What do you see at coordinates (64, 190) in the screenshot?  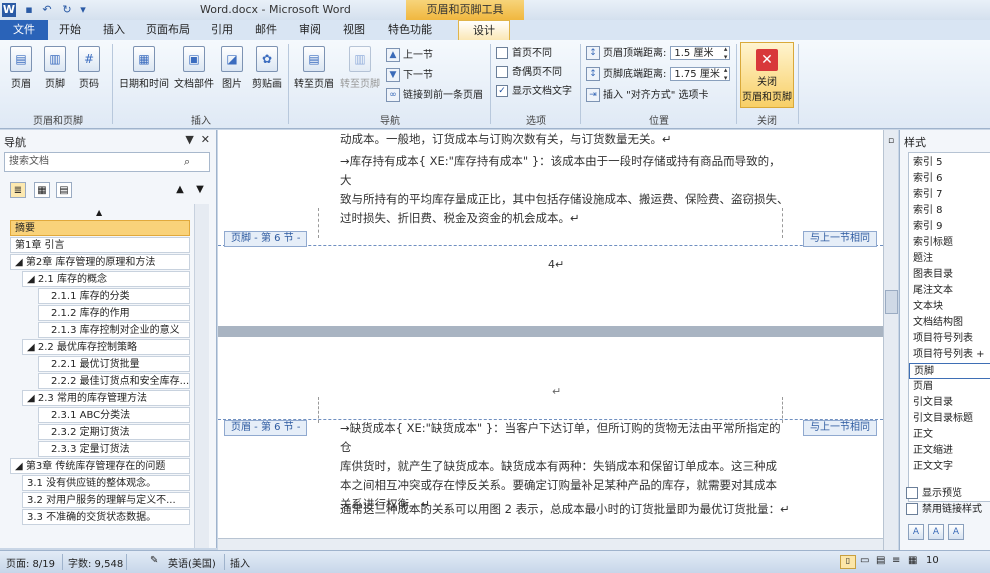 I see `results-view-icon: ▤` at bounding box center [64, 190].